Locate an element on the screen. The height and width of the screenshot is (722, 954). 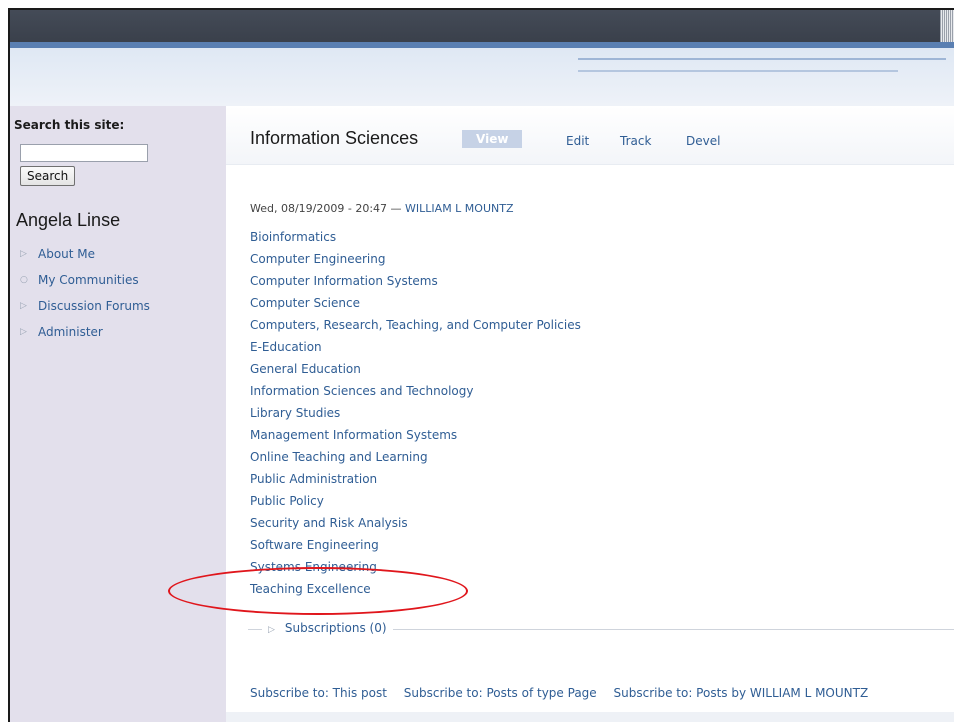
list-item: Systems Engineering is located at coordinates (415, 571).